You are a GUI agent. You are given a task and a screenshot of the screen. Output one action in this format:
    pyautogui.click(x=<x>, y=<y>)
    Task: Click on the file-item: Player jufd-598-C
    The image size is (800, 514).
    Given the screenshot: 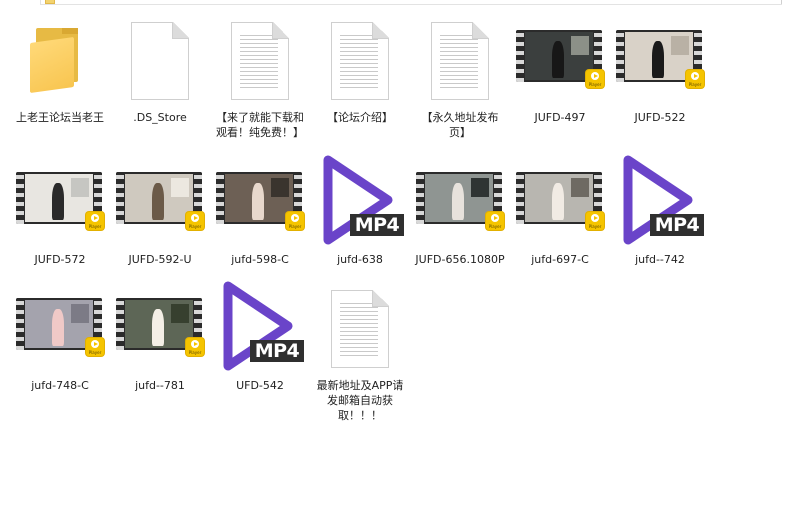 What is the action you would take?
    pyautogui.click(x=260, y=215)
    